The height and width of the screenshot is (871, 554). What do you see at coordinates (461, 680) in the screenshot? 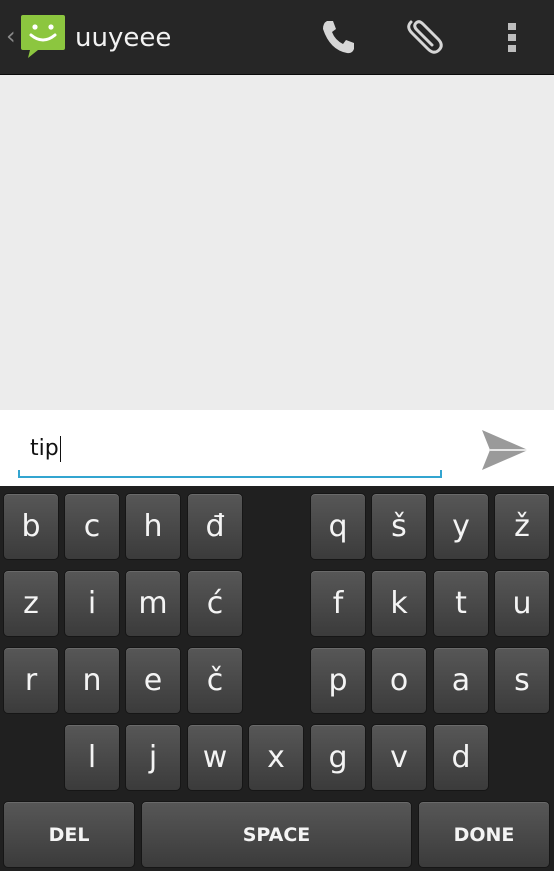
I see `key: a` at bounding box center [461, 680].